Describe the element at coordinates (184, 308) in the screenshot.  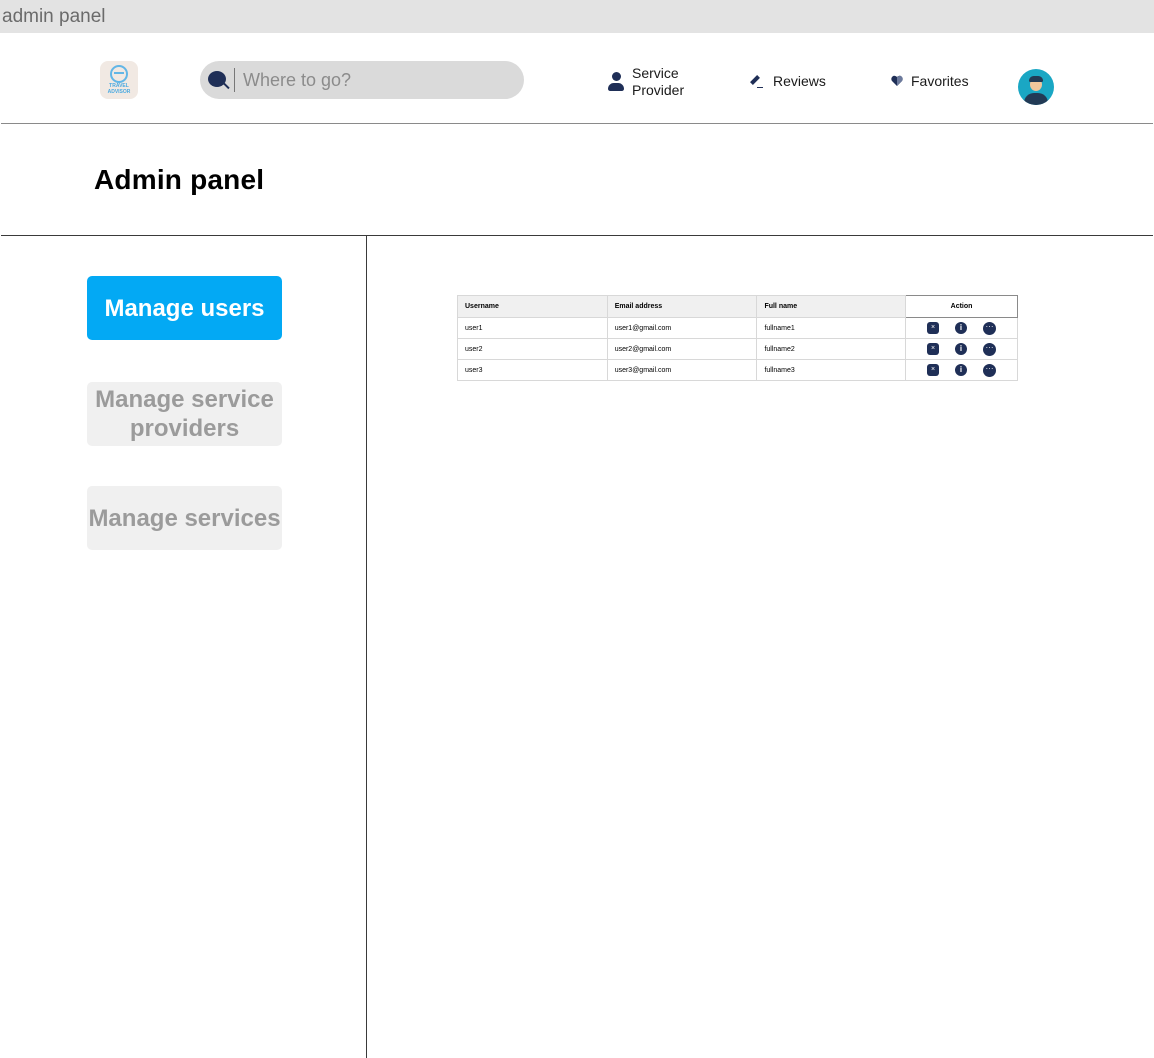
I see `sidebar-item-manage-users: Manage users` at that location.